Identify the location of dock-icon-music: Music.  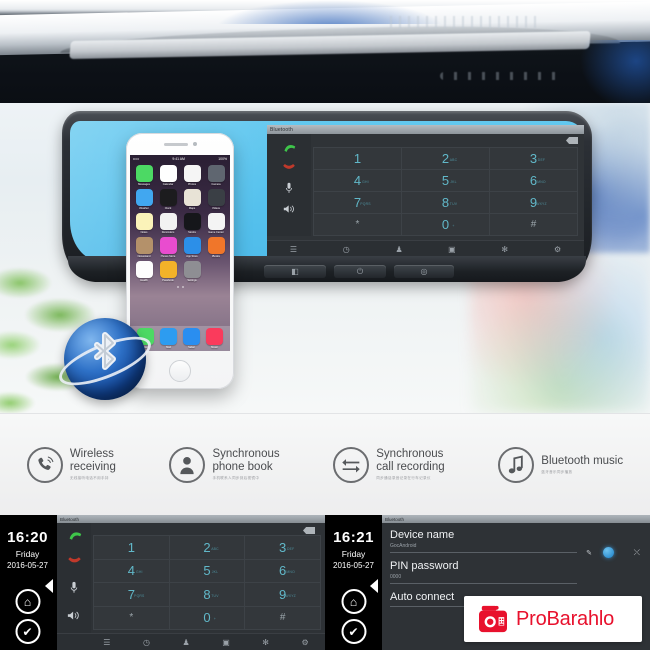
(214, 338).